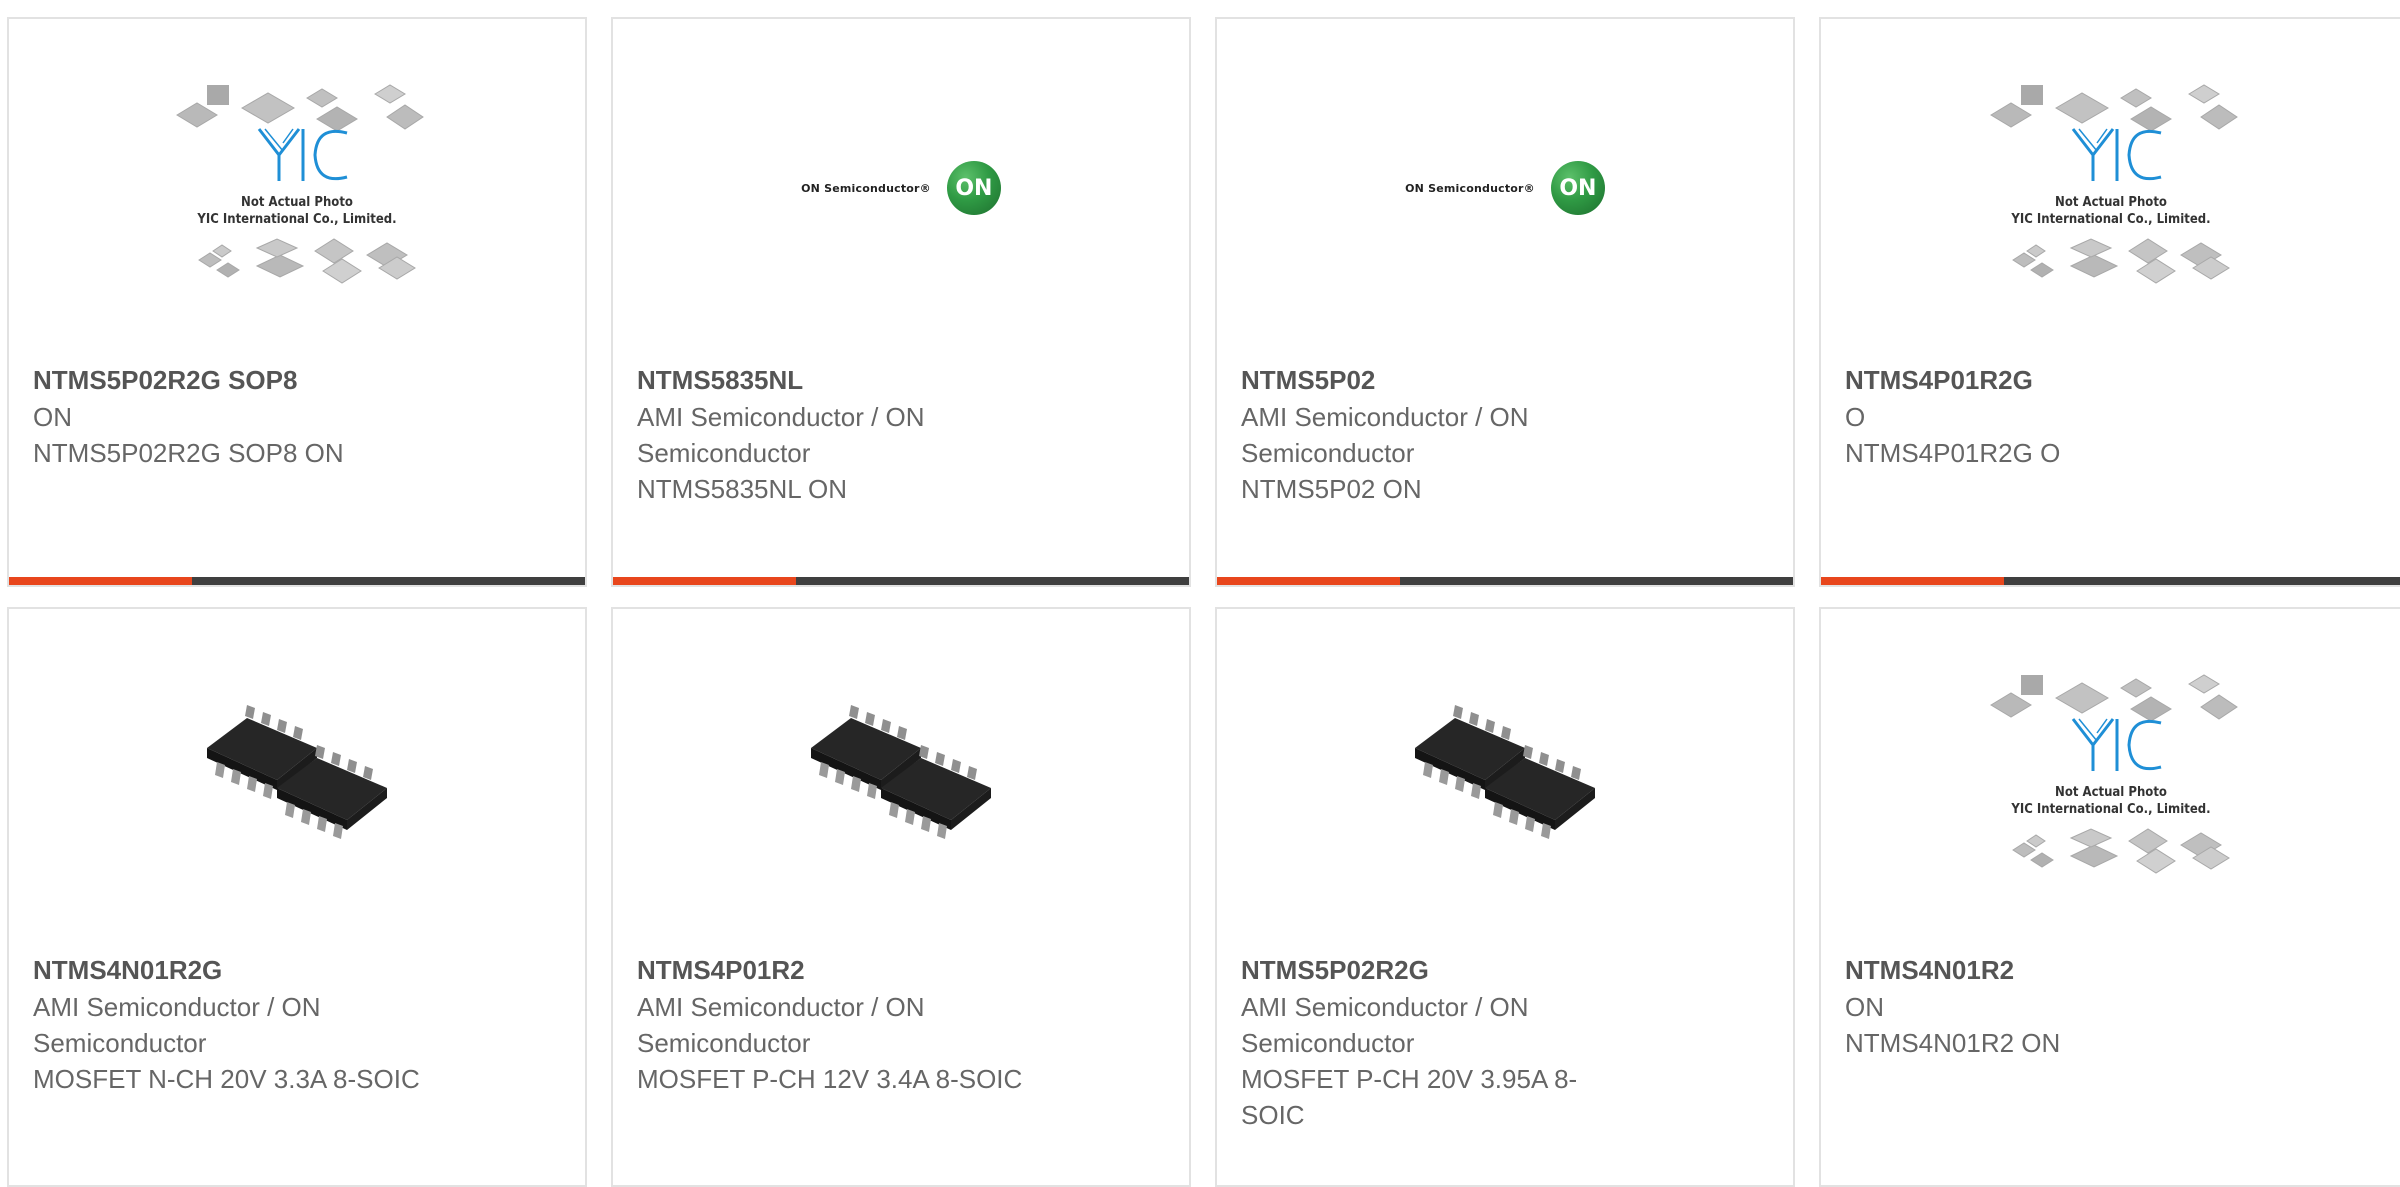 The height and width of the screenshot is (1187, 2400). Describe the element at coordinates (830, 1079) in the screenshot. I see `description: MOSFET P-CH 12V 3.4A 8-SOIC` at that location.